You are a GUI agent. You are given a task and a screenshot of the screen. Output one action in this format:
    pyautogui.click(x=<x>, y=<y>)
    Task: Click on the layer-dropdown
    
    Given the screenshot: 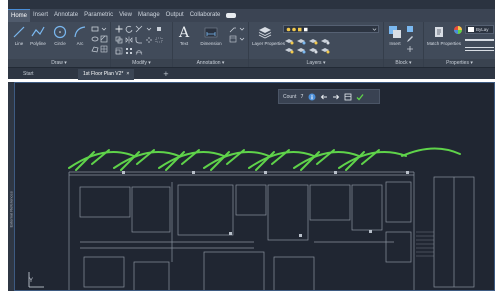 What is the action you would take?
    pyautogui.click(x=331, y=29)
    